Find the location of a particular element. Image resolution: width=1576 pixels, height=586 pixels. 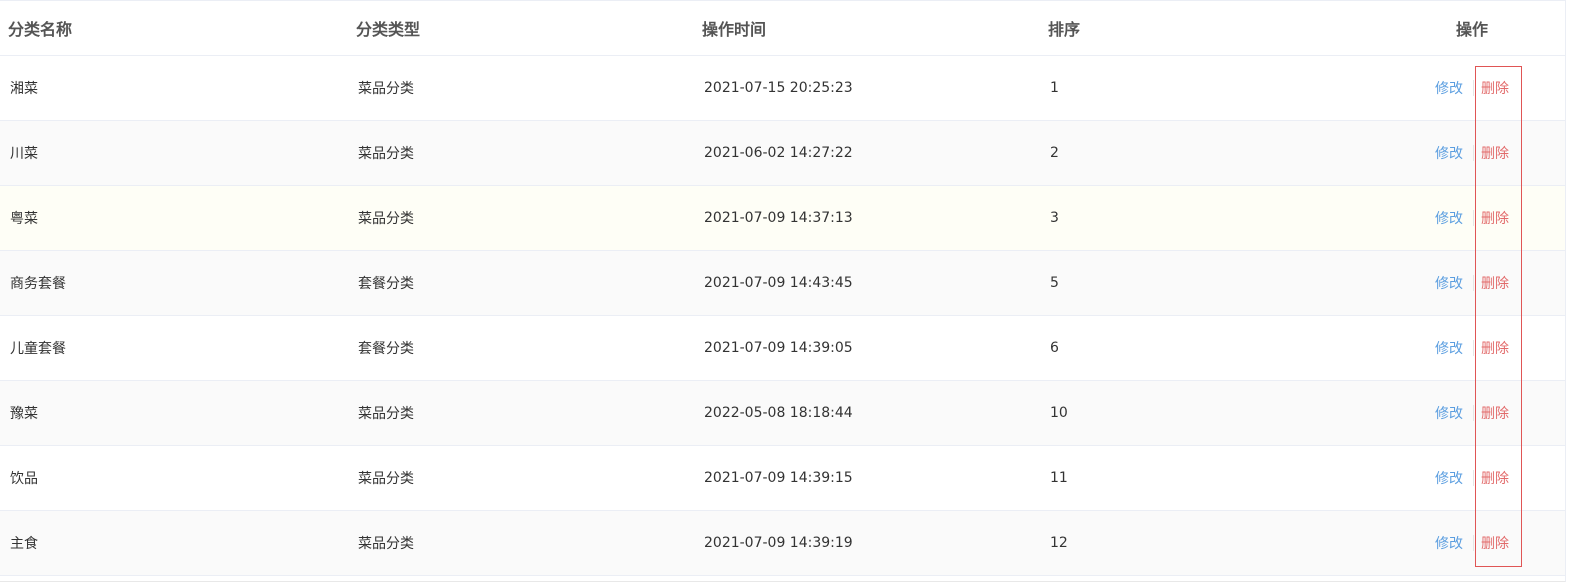

table-row: 儿童套餐 套餐分类 2021-07-09 14:39:05 6 修改 删除 is located at coordinates (782, 348).